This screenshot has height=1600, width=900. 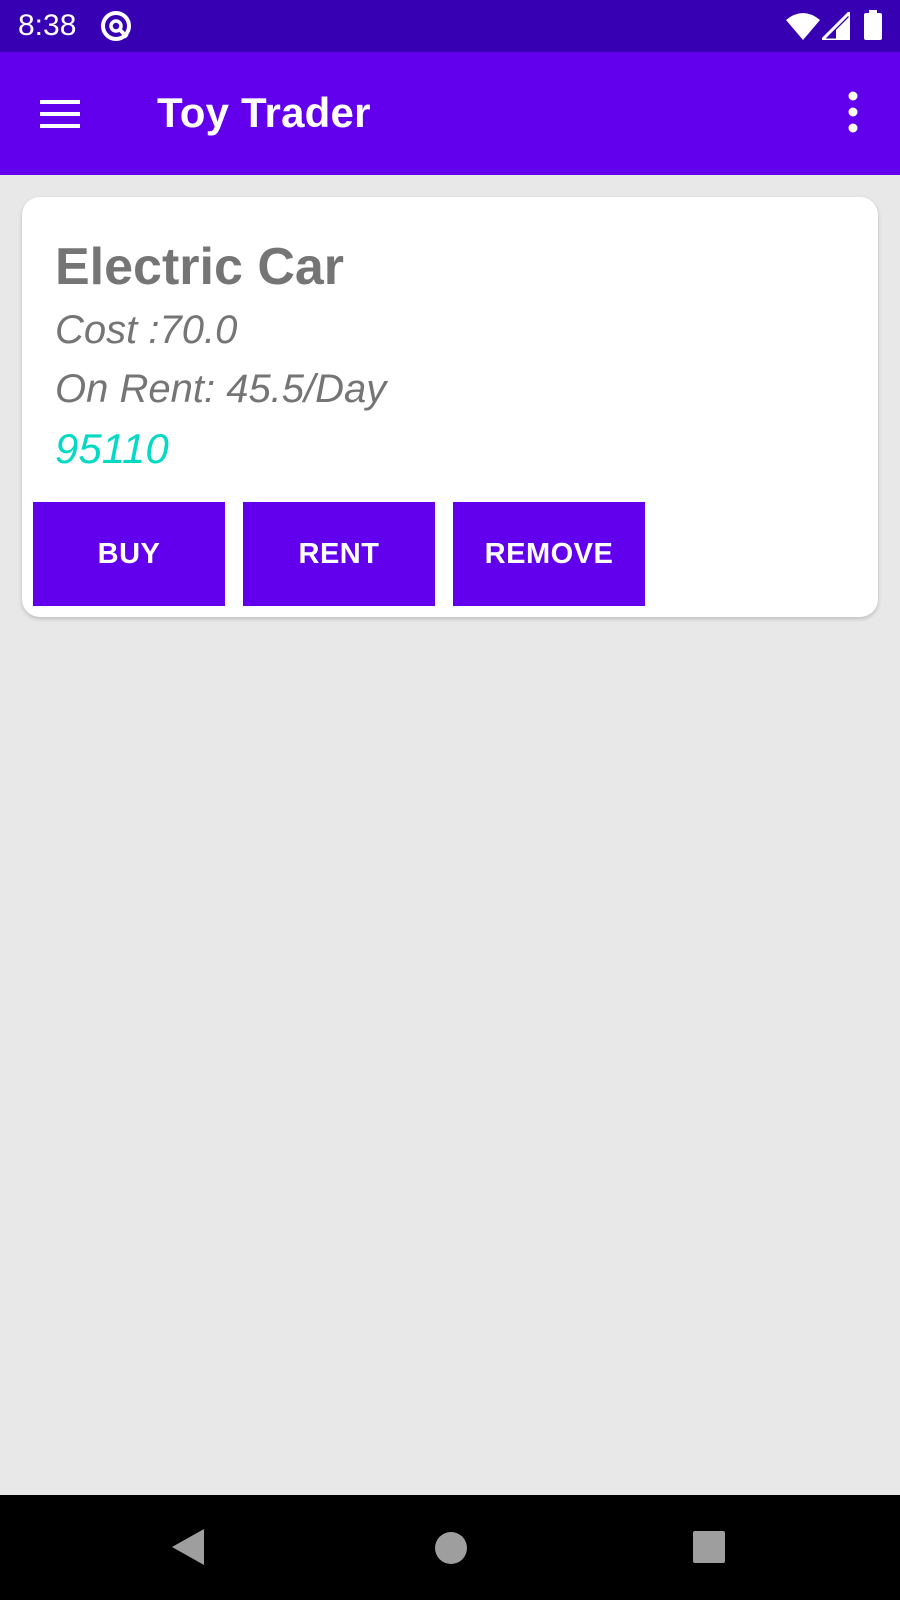 I want to click on system-nav-bar, so click(x=450, y=1547).